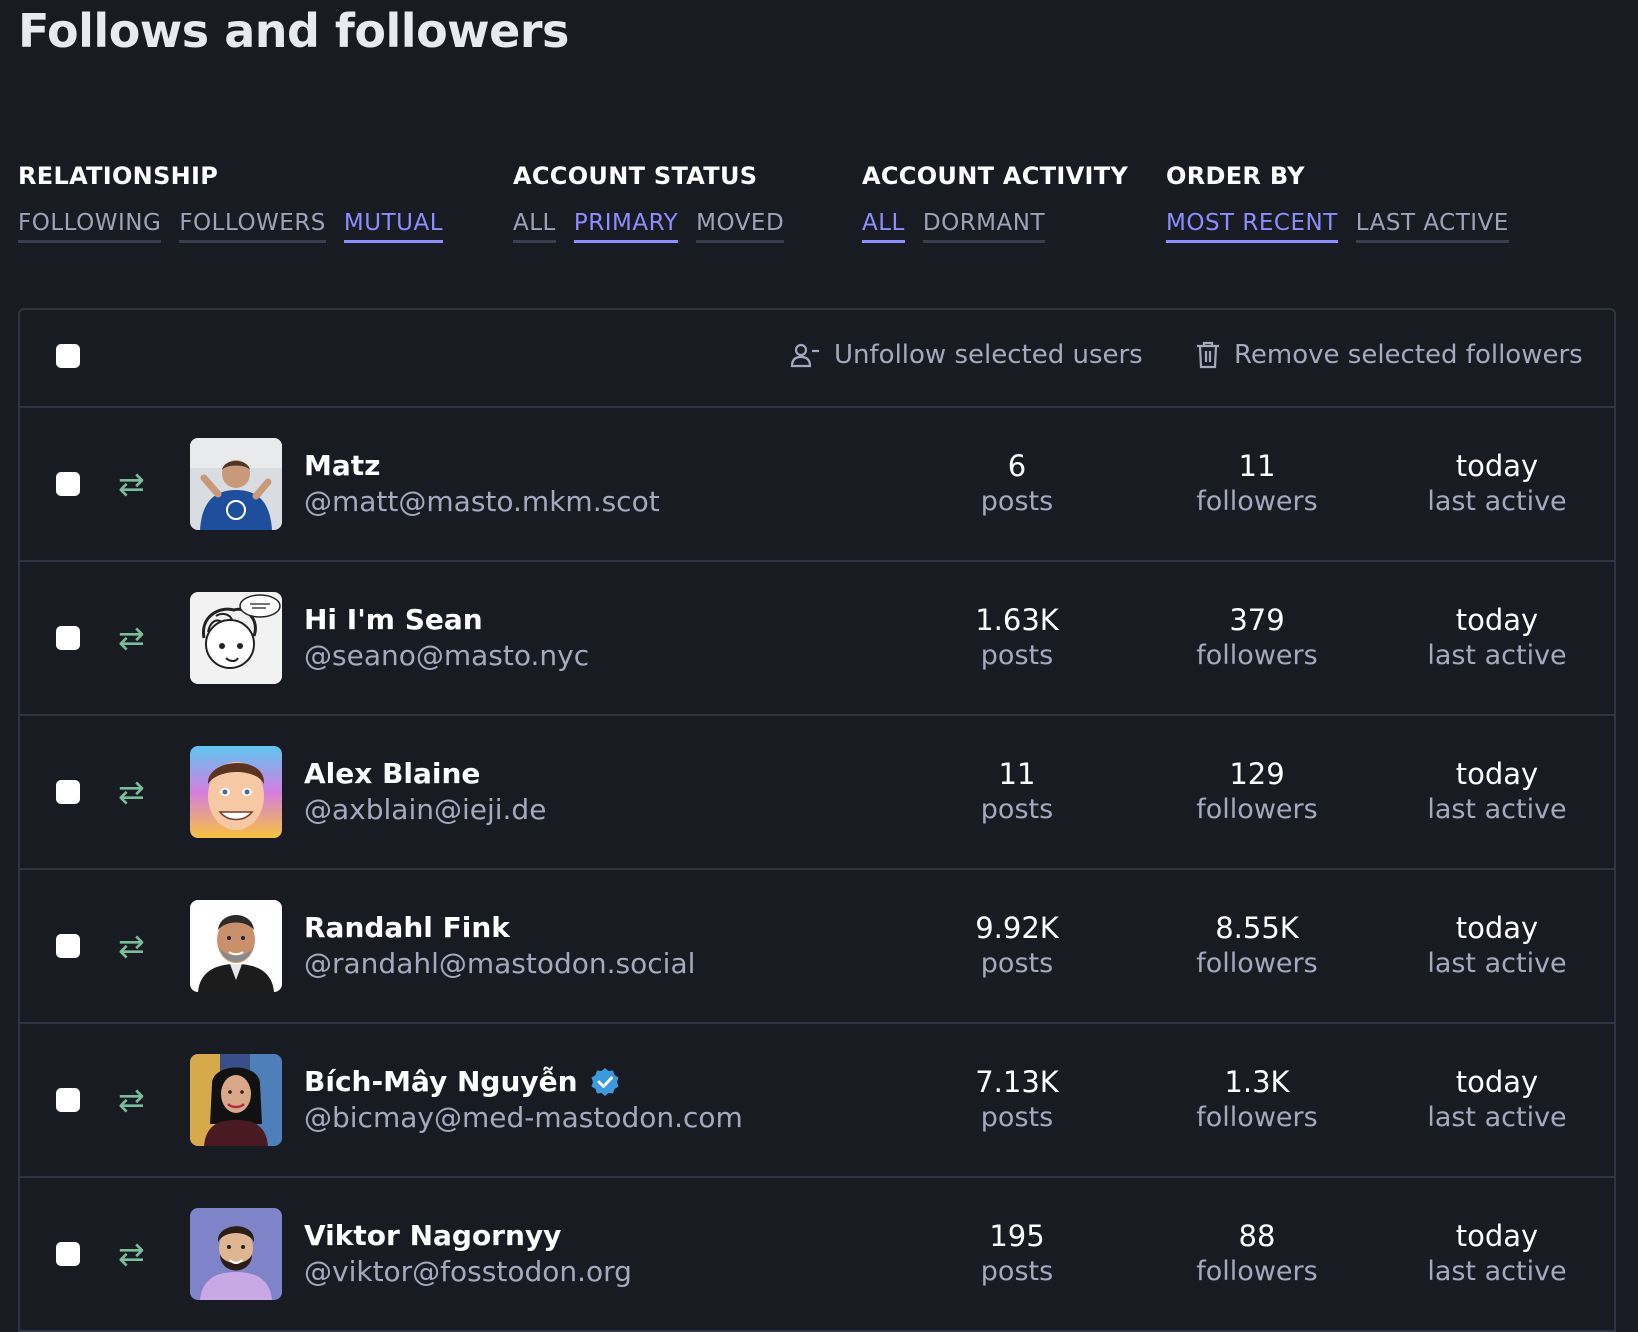 This screenshot has height=1332, width=1638. I want to click on account-handle: @randahl@mastodon.social, so click(500, 963).